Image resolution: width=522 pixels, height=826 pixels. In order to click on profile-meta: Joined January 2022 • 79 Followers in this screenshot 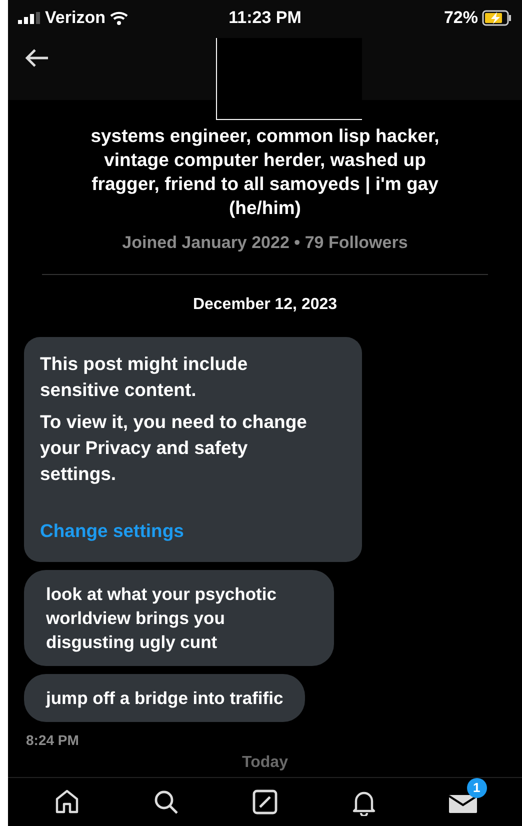, I will do `click(265, 243)`.